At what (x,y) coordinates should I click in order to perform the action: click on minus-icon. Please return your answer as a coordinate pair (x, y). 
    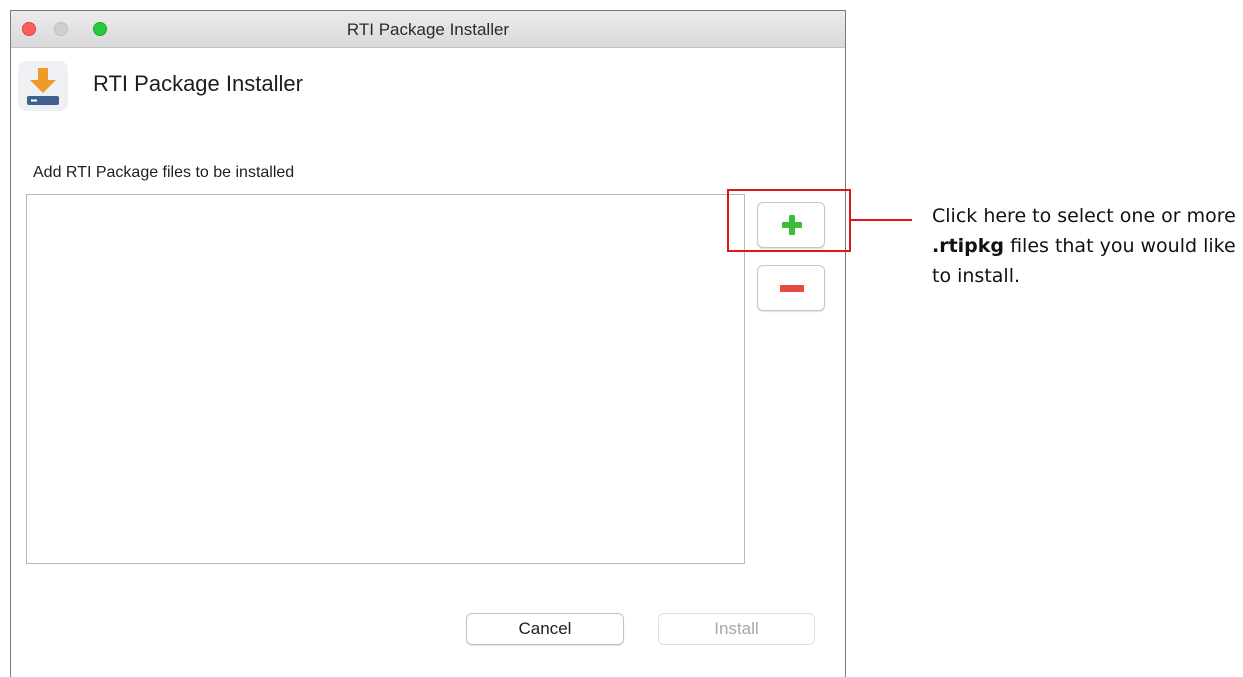
    Looking at the image, I should click on (792, 288).